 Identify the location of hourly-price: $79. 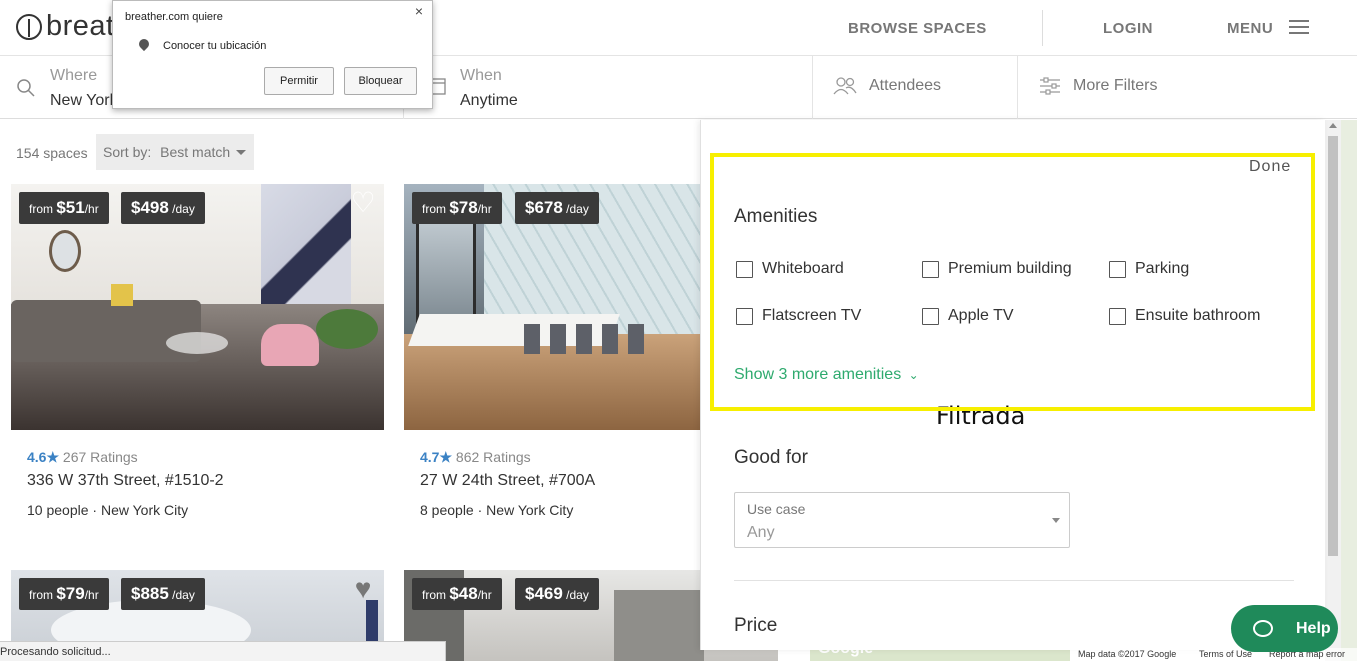
(70, 593).